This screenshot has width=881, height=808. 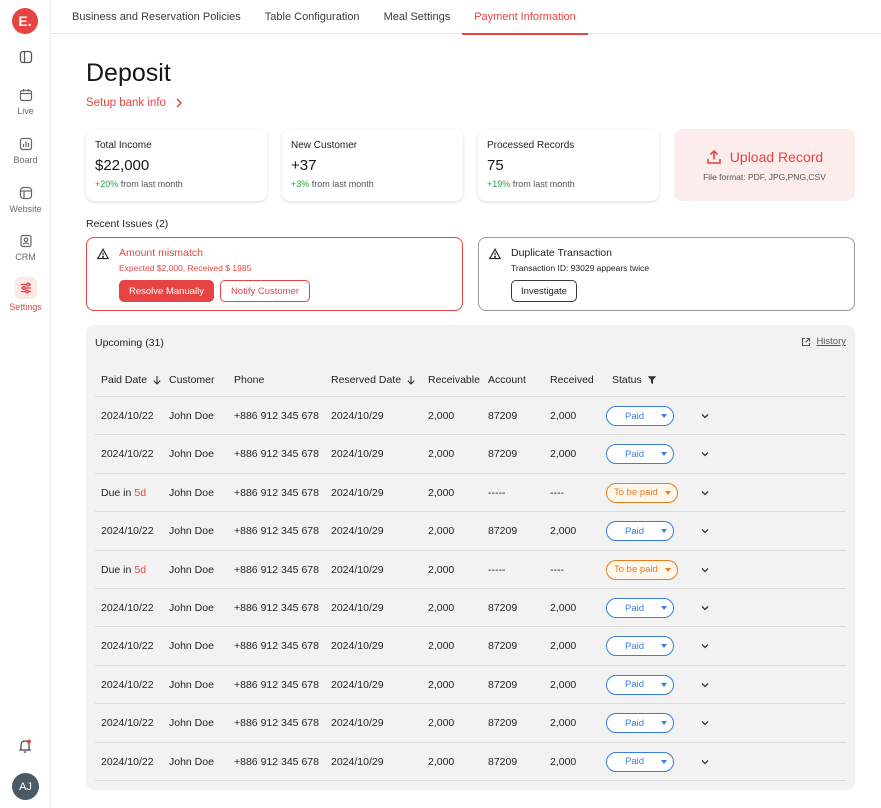 What do you see at coordinates (651, 380) in the screenshot?
I see `filter-icon` at bounding box center [651, 380].